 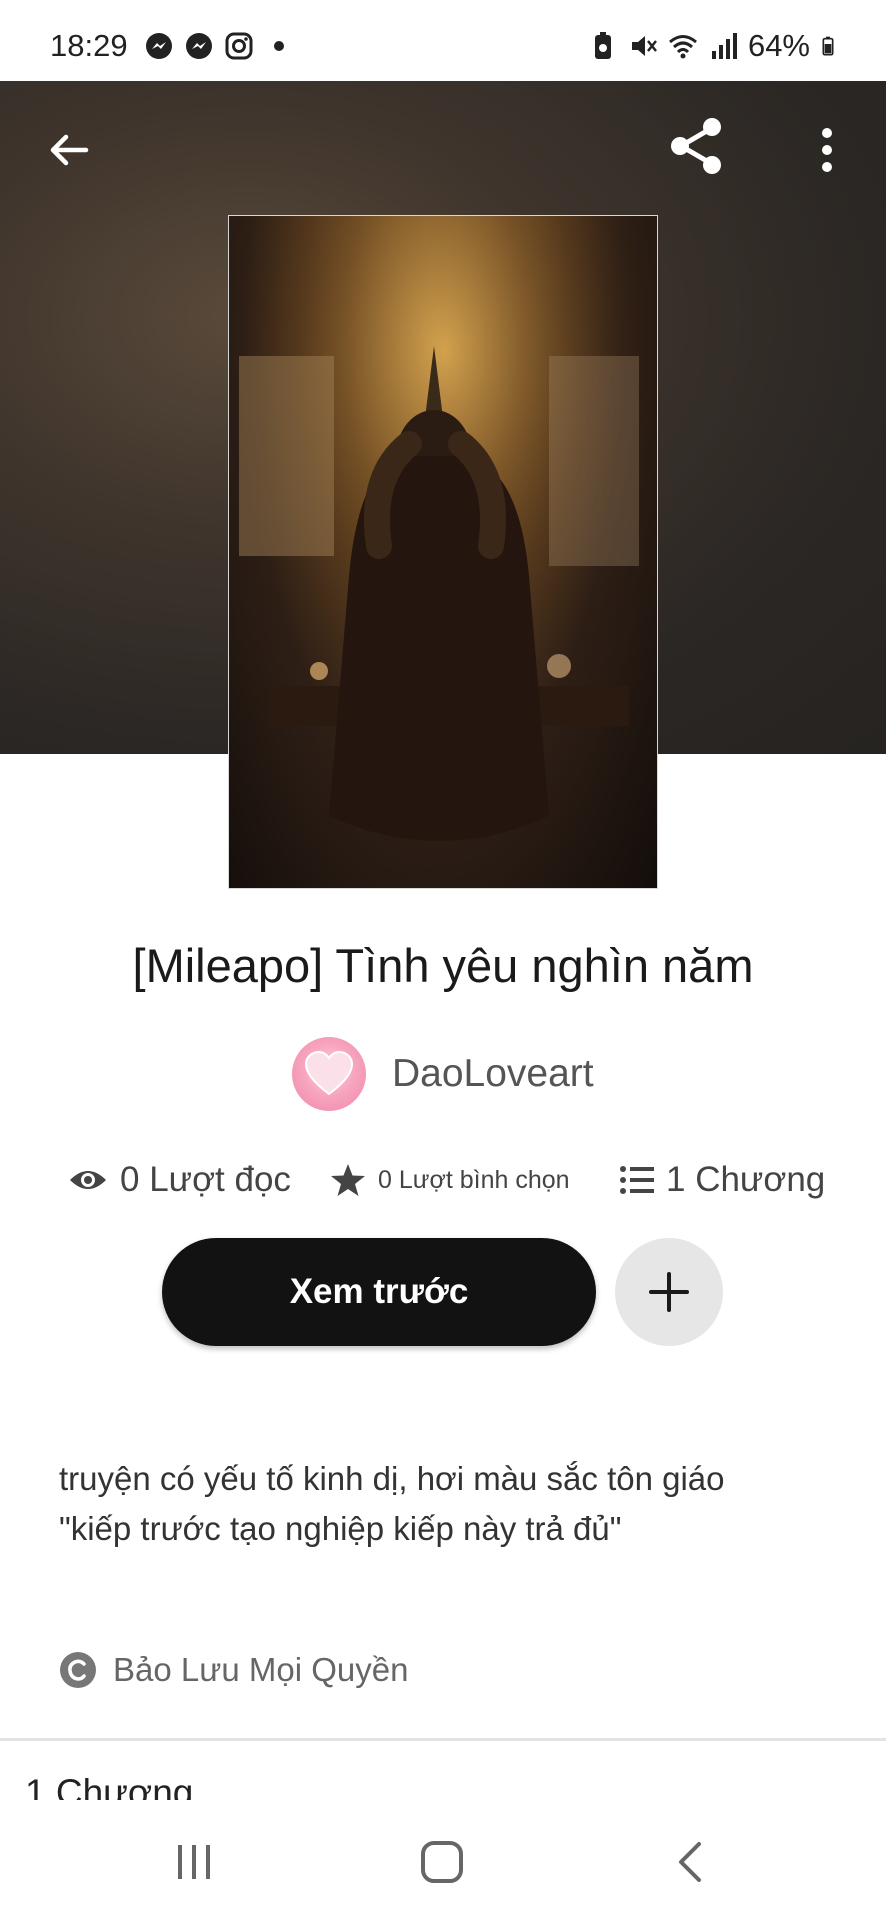 What do you see at coordinates (89, 45) in the screenshot?
I see `status-time: 18:29` at bounding box center [89, 45].